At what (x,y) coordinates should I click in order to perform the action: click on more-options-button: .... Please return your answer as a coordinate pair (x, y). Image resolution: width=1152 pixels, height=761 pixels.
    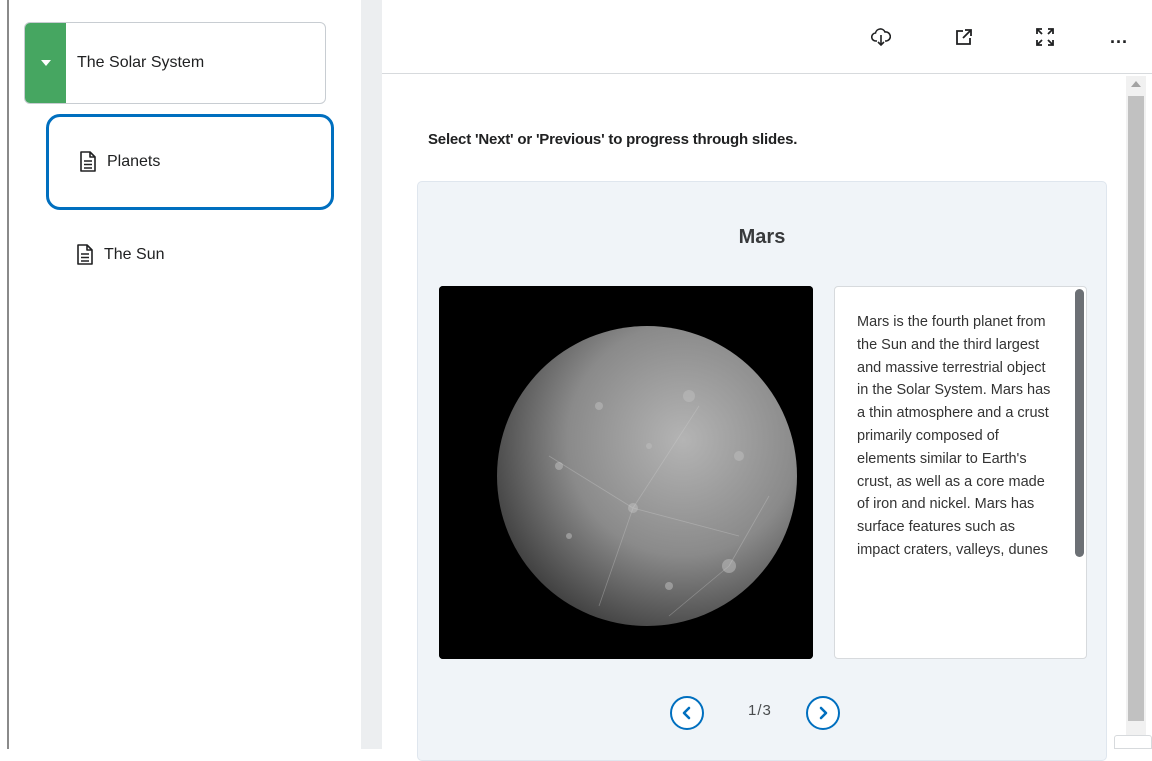
    Looking at the image, I should click on (1119, 37).